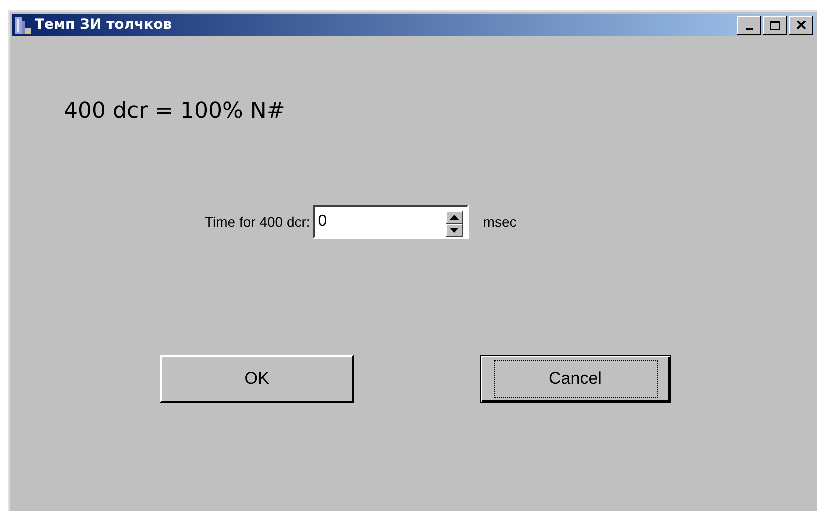 Image resolution: width=825 pixels, height=511 pixels. I want to click on window-title: Темп ЗИ толчков, so click(103, 25).